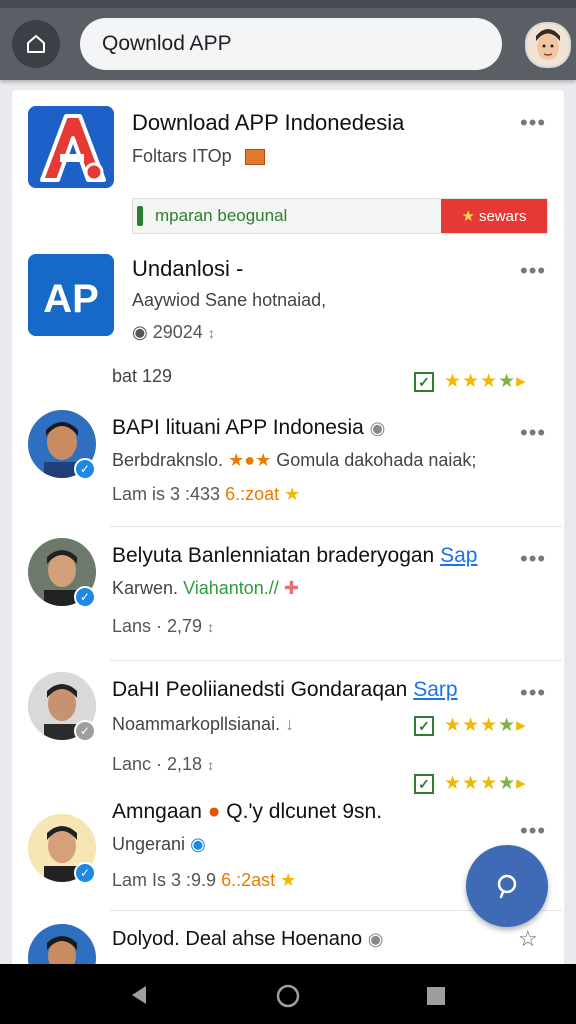 The image size is (576, 1024). Describe the element at coordinates (273, 555) in the screenshot. I see `post-title-text: Belyuta Banlenniatan braderyogan` at that location.